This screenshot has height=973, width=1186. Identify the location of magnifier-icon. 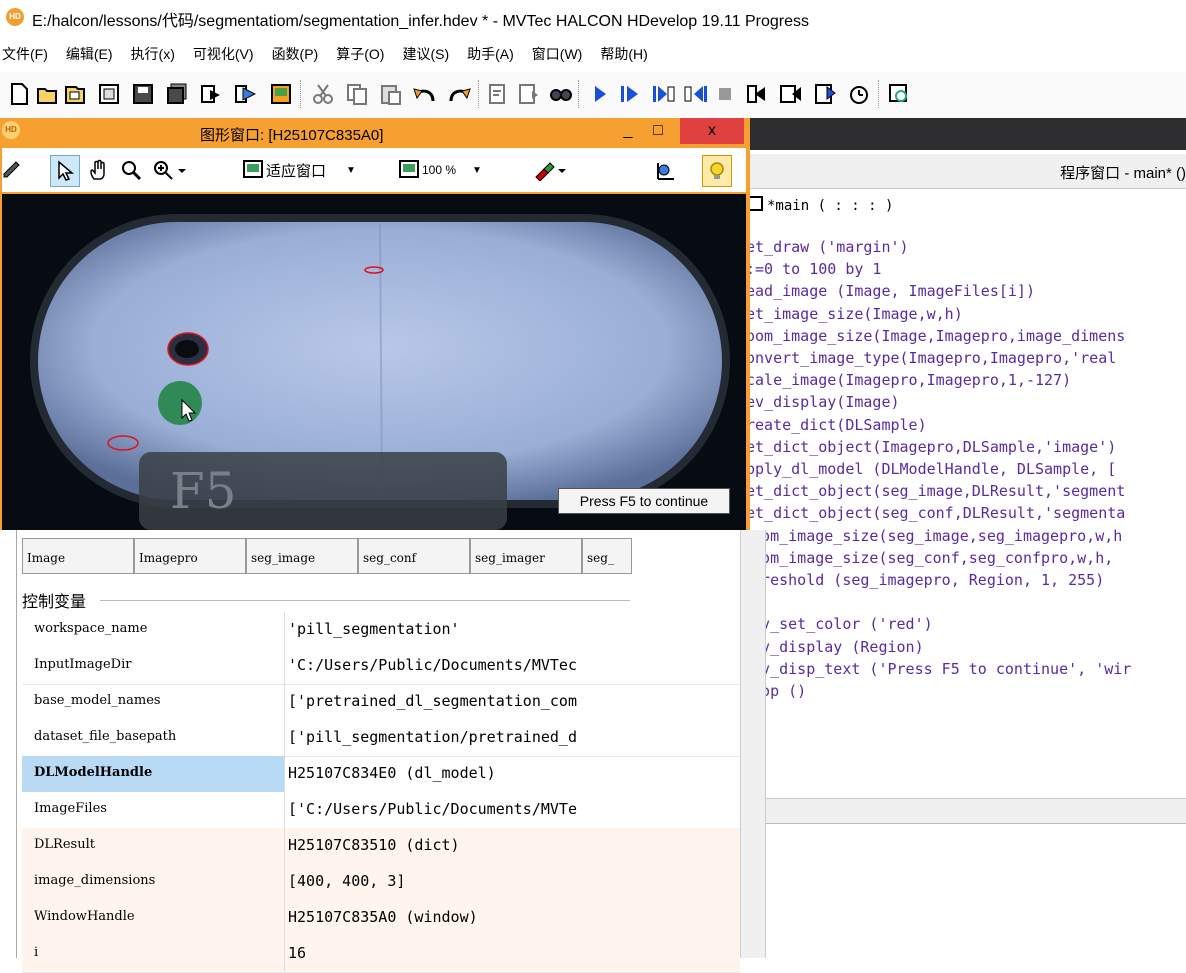
(131, 170).